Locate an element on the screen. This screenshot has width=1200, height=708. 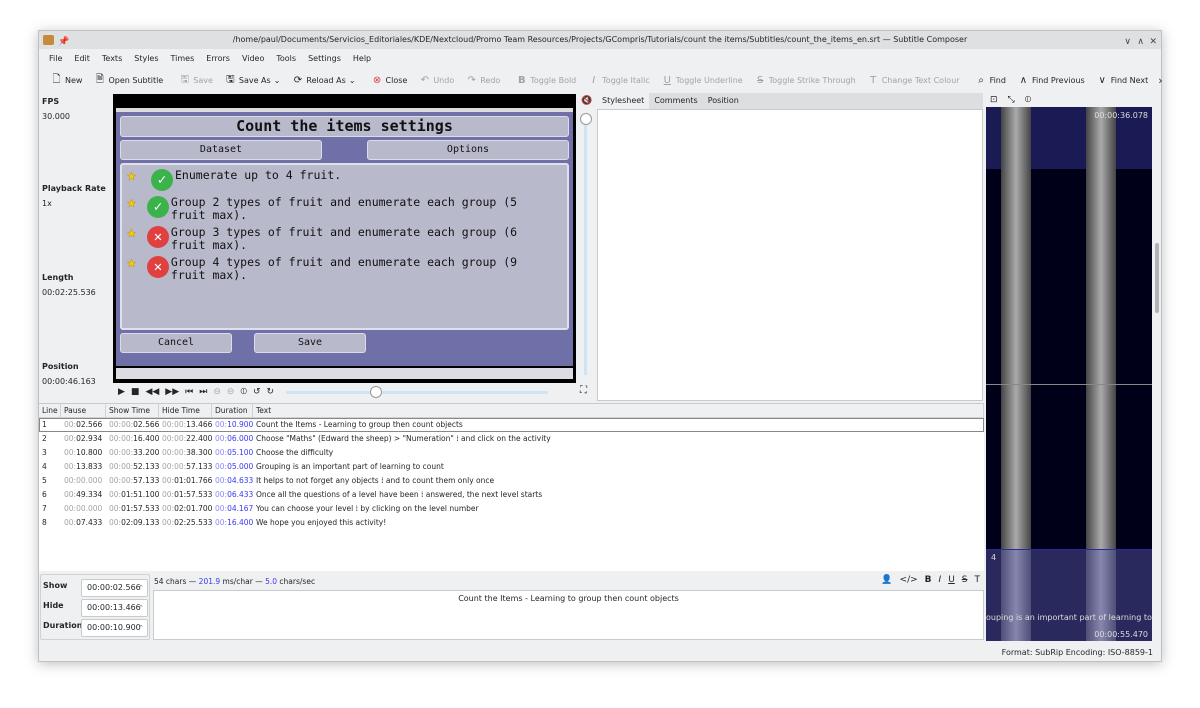
header-text: Text is located at coordinates (618, 410).